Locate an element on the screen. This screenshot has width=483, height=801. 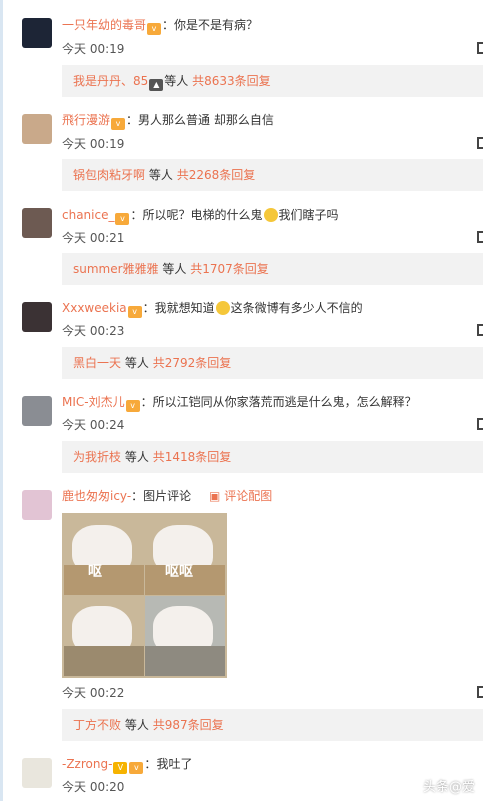
reply-total-link: 共2268条回复 is located at coordinates (216, 175).